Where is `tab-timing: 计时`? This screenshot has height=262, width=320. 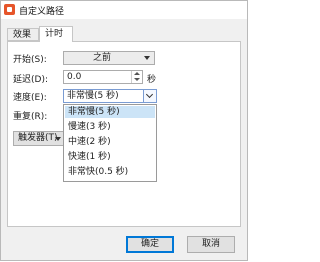
tab-timing: 计时 is located at coordinates (56, 34).